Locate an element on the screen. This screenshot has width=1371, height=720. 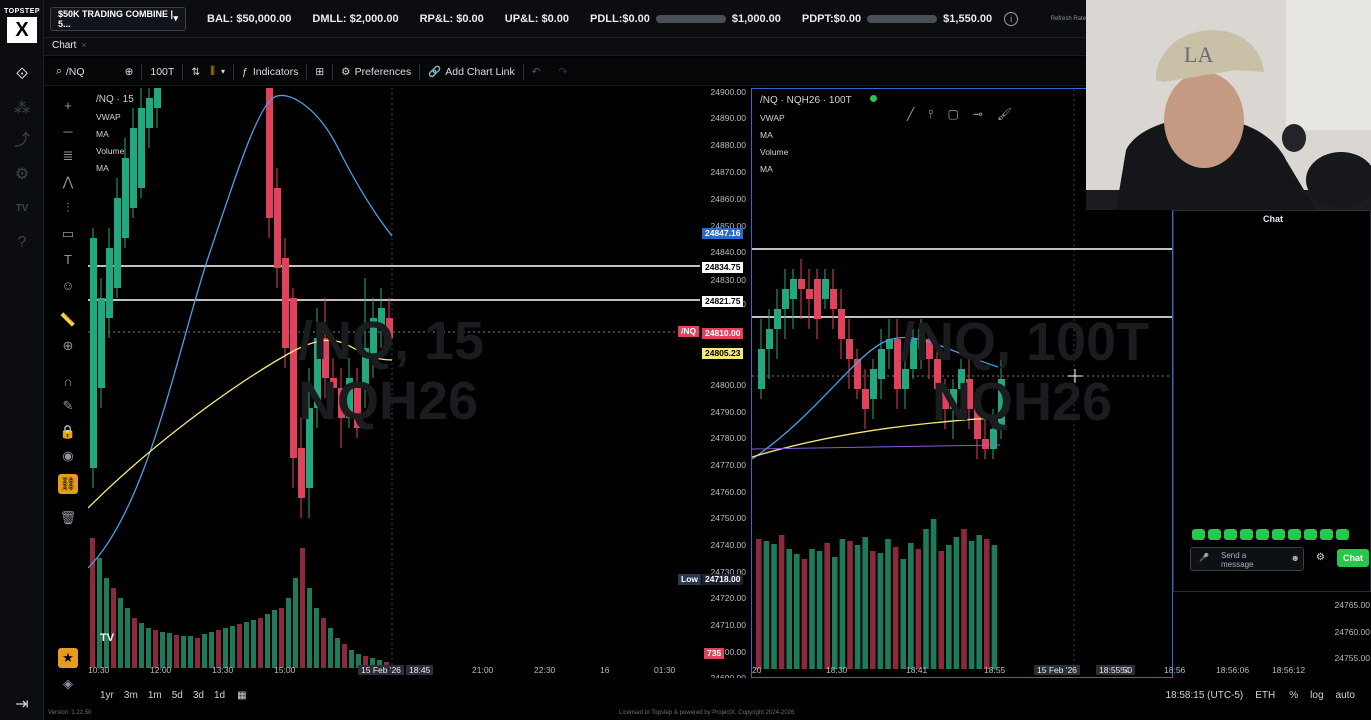
emoji-icon: ☻ is located at coordinates (1295, 558).